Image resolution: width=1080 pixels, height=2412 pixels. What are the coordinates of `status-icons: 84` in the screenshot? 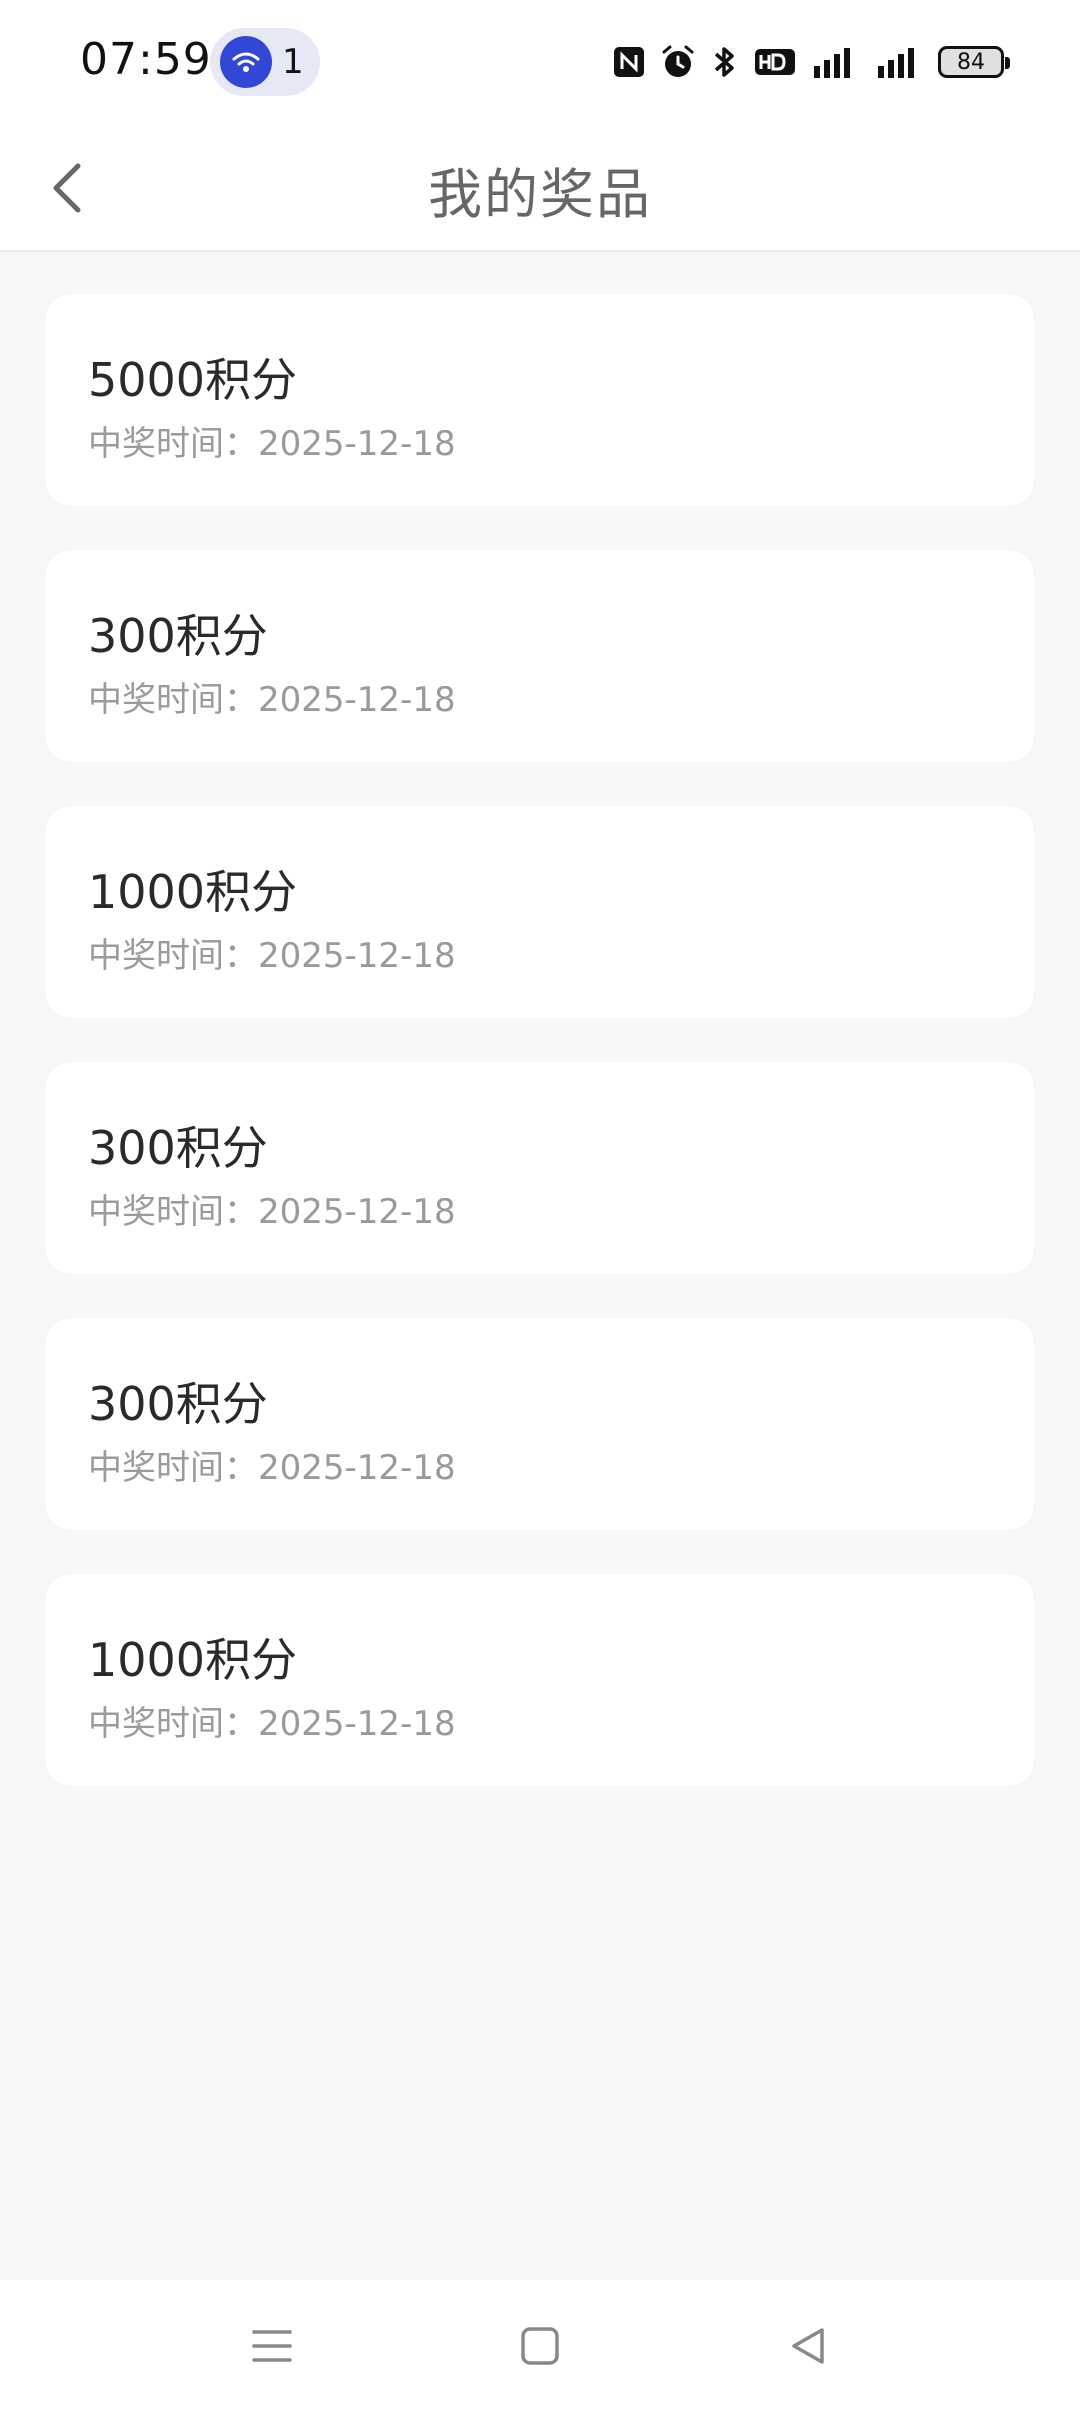 It's located at (811, 62).